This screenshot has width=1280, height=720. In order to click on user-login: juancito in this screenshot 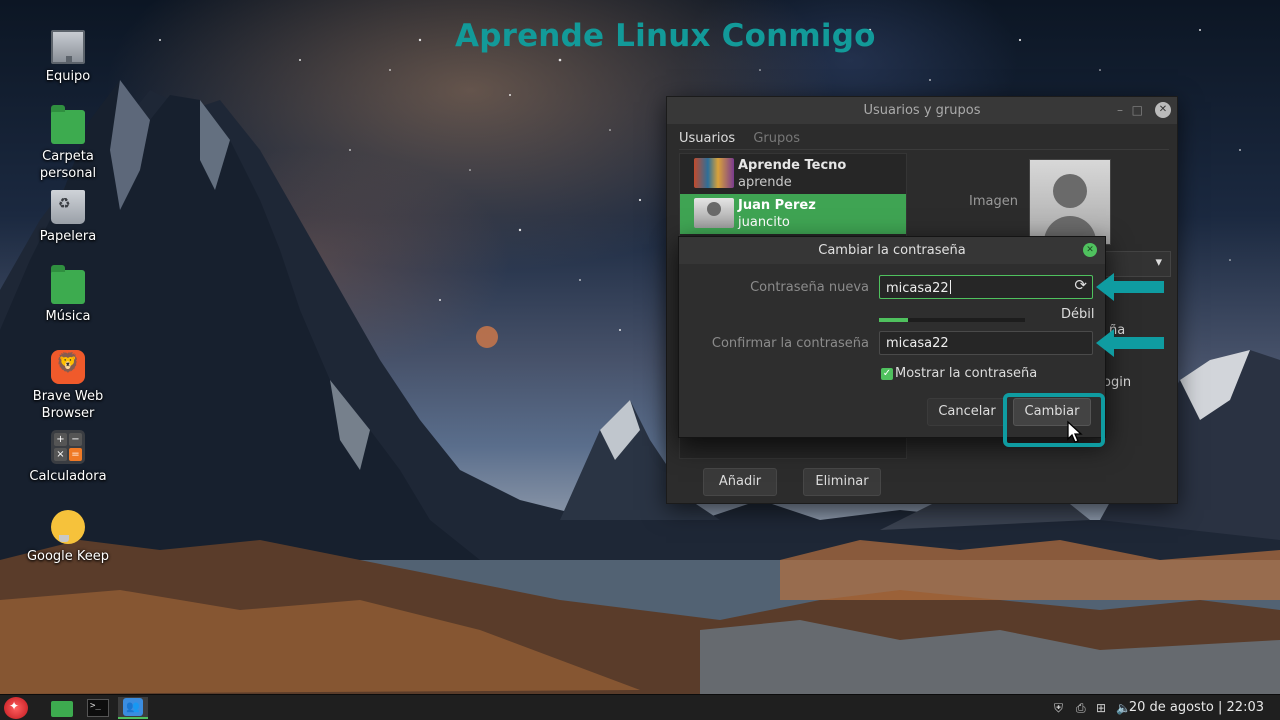, I will do `click(764, 222)`.